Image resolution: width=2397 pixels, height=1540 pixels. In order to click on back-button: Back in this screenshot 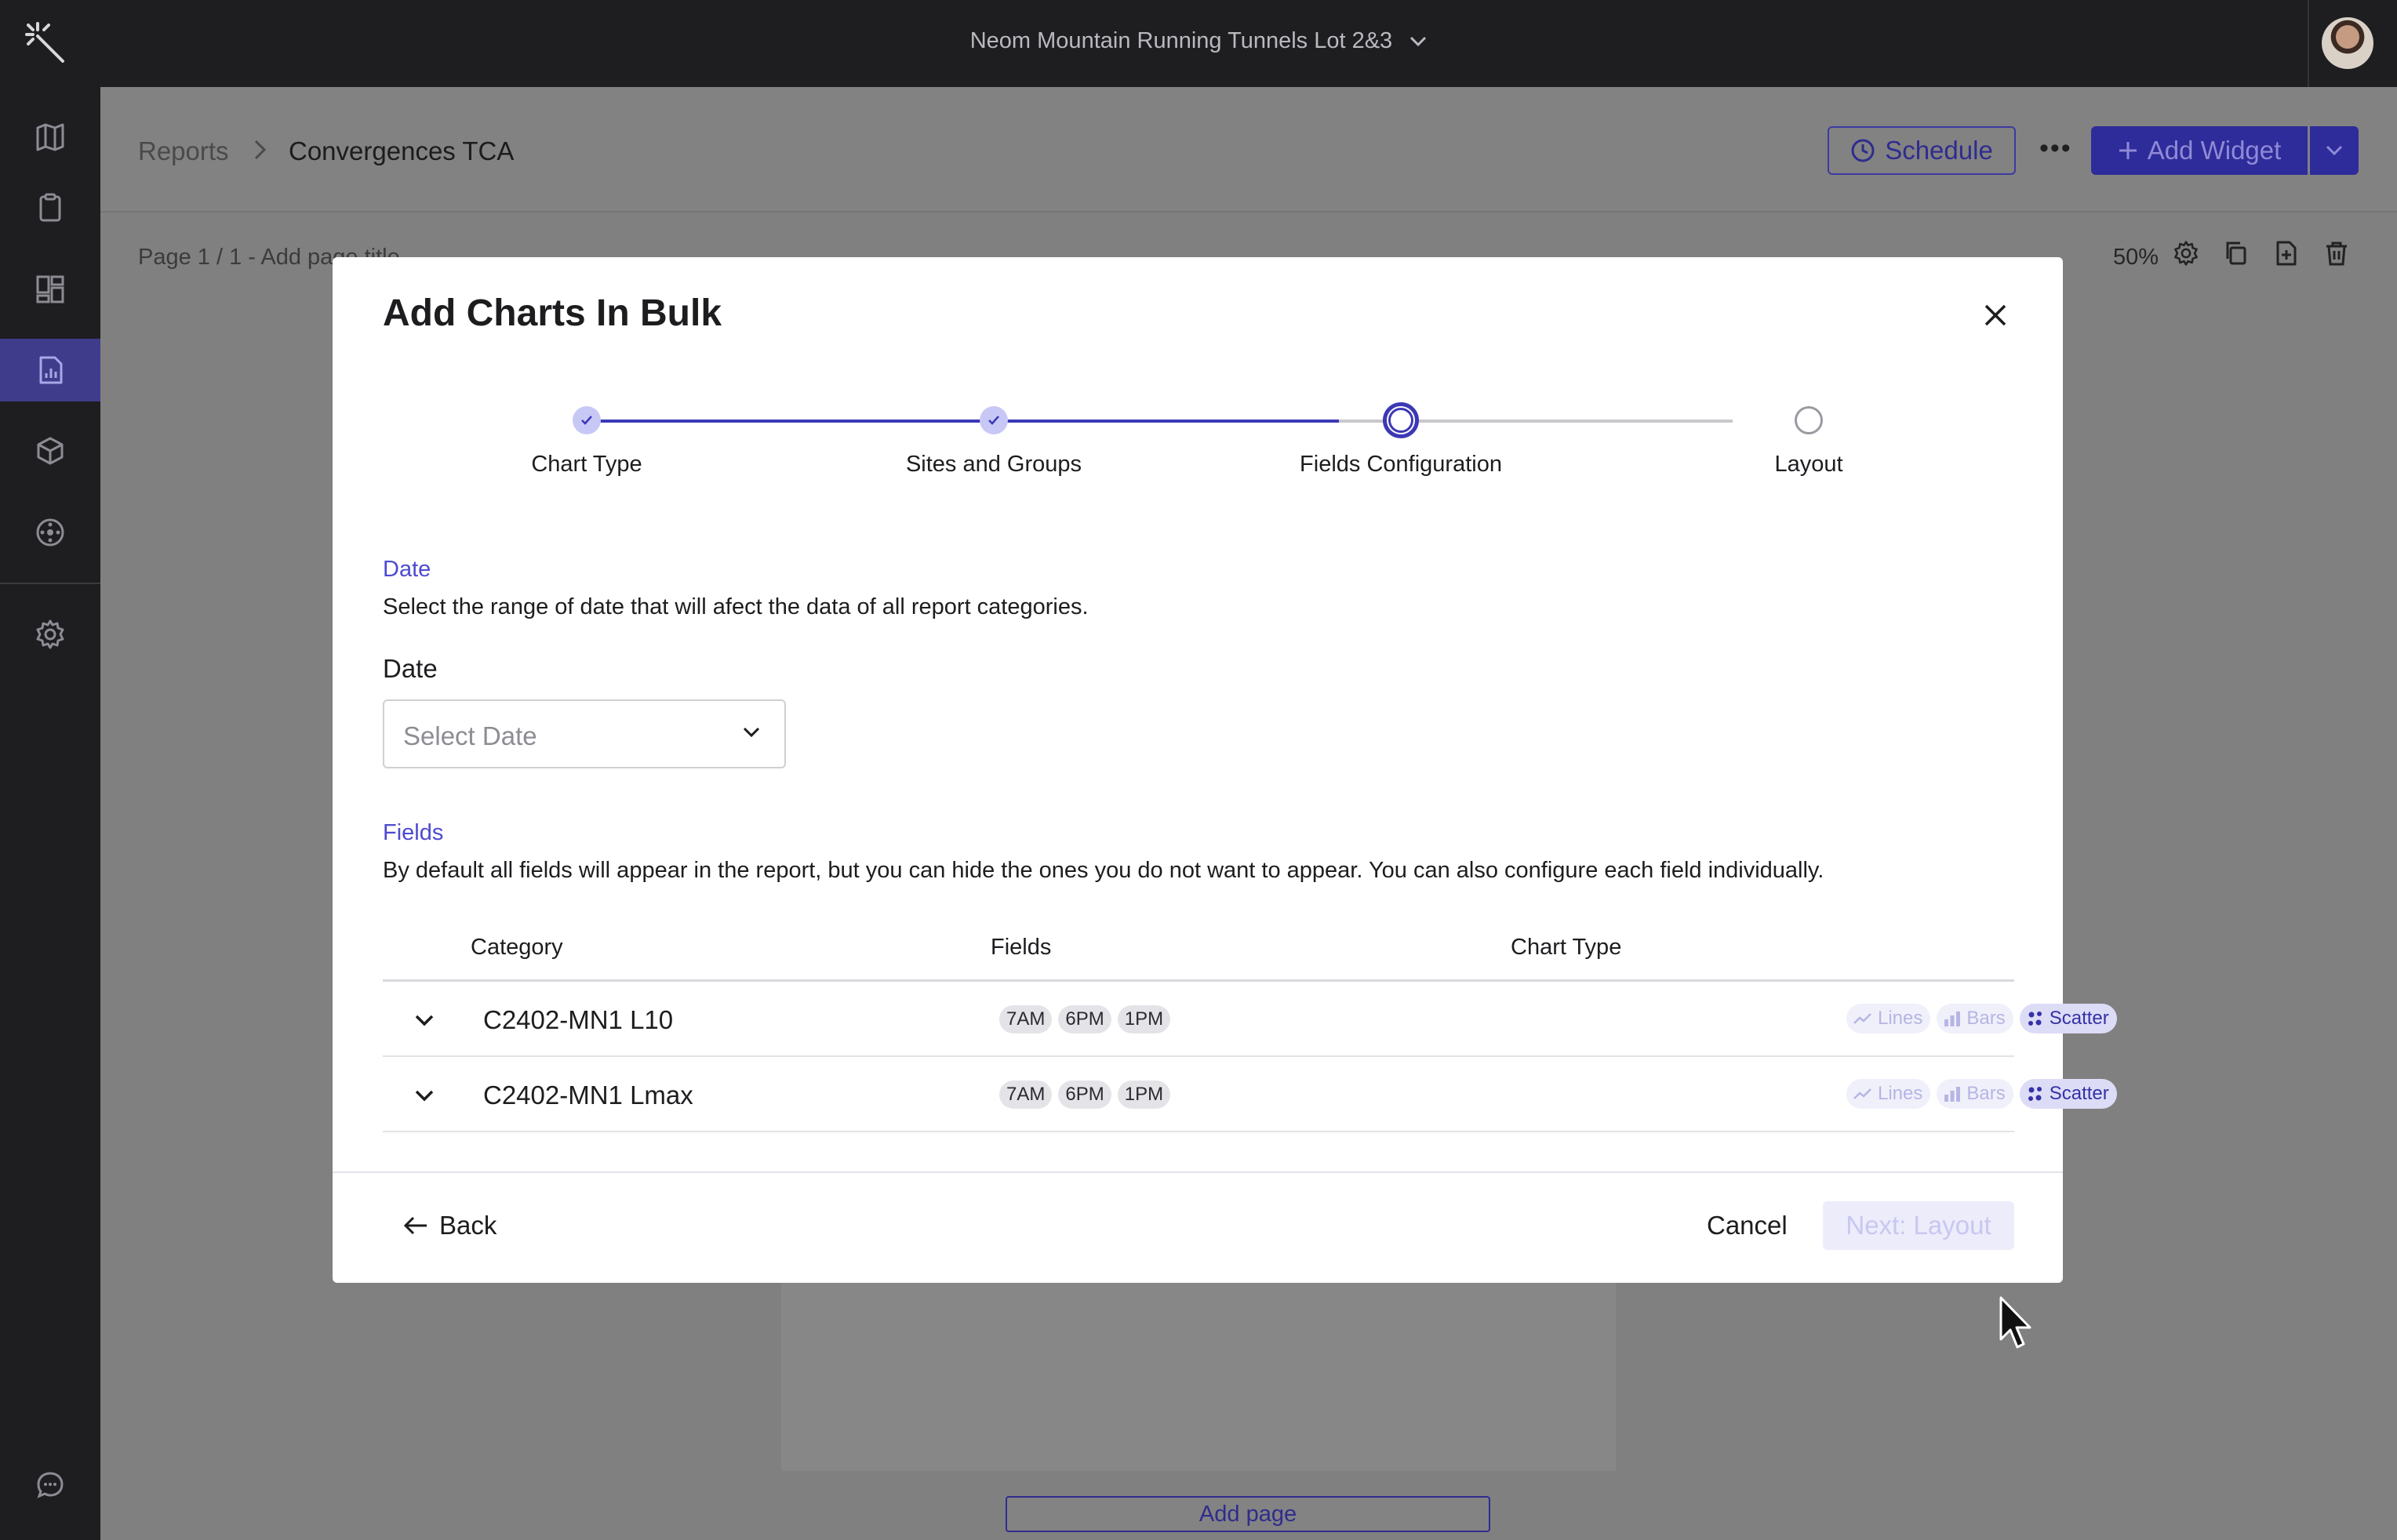, I will do `click(449, 1226)`.